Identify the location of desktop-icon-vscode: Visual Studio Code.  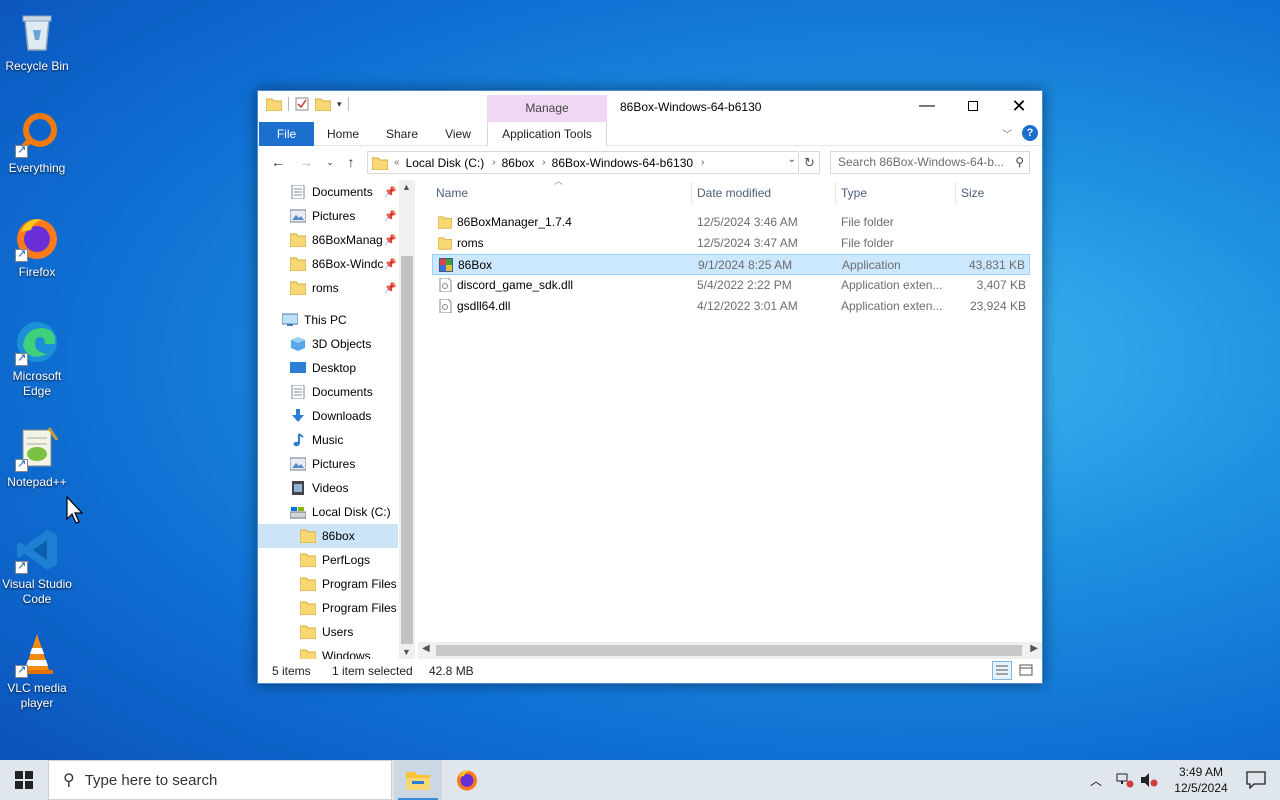
(37, 566).